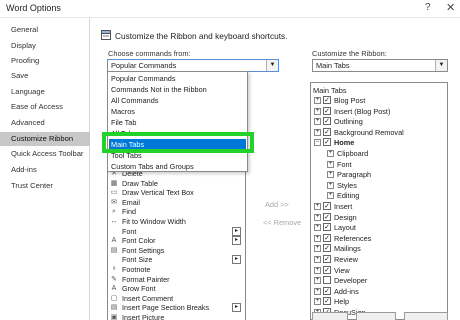 The width and height of the screenshot is (460, 320). Describe the element at coordinates (379, 111) in the screenshot. I see `tree-tab-insert-blog-post: + ✓ Insert (Blog Post)` at that location.